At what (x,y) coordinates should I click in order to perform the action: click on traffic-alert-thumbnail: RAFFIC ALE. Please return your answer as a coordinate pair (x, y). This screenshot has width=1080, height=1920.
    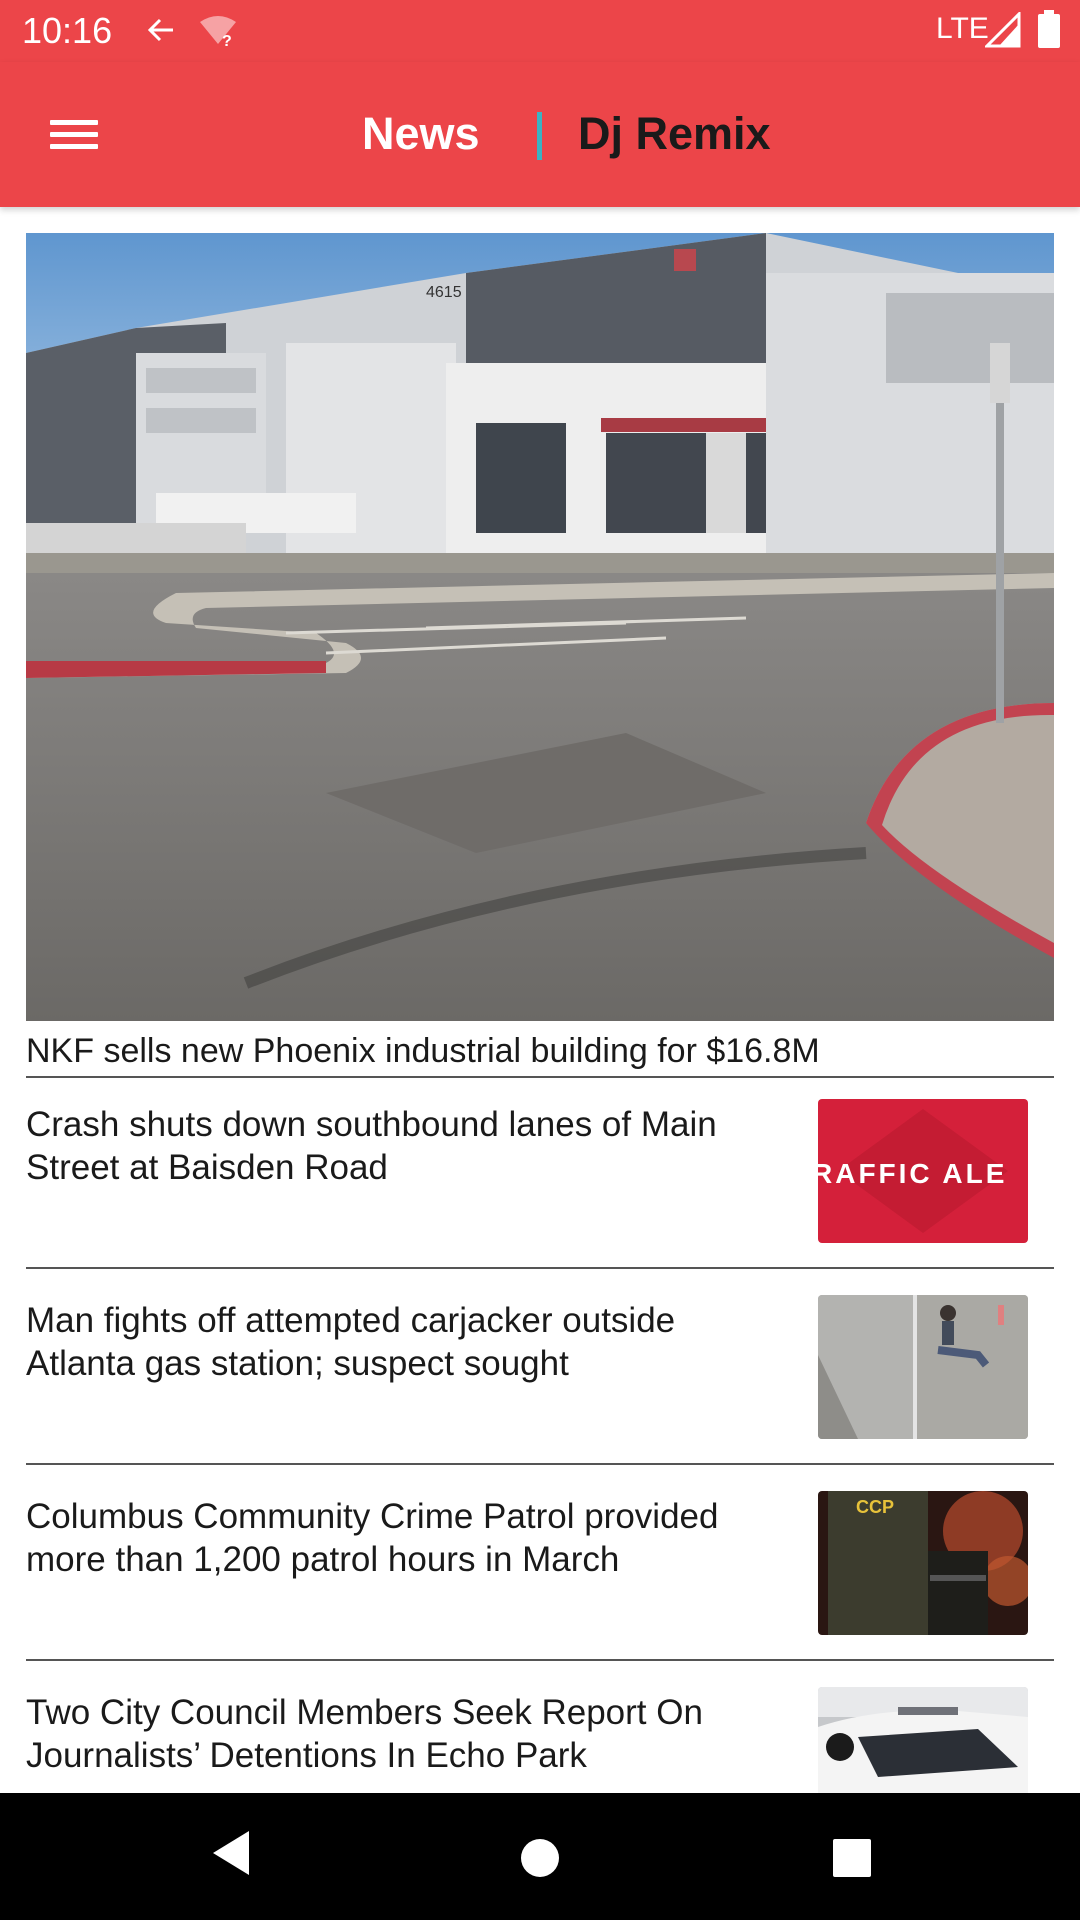
    Looking at the image, I should click on (923, 1171).